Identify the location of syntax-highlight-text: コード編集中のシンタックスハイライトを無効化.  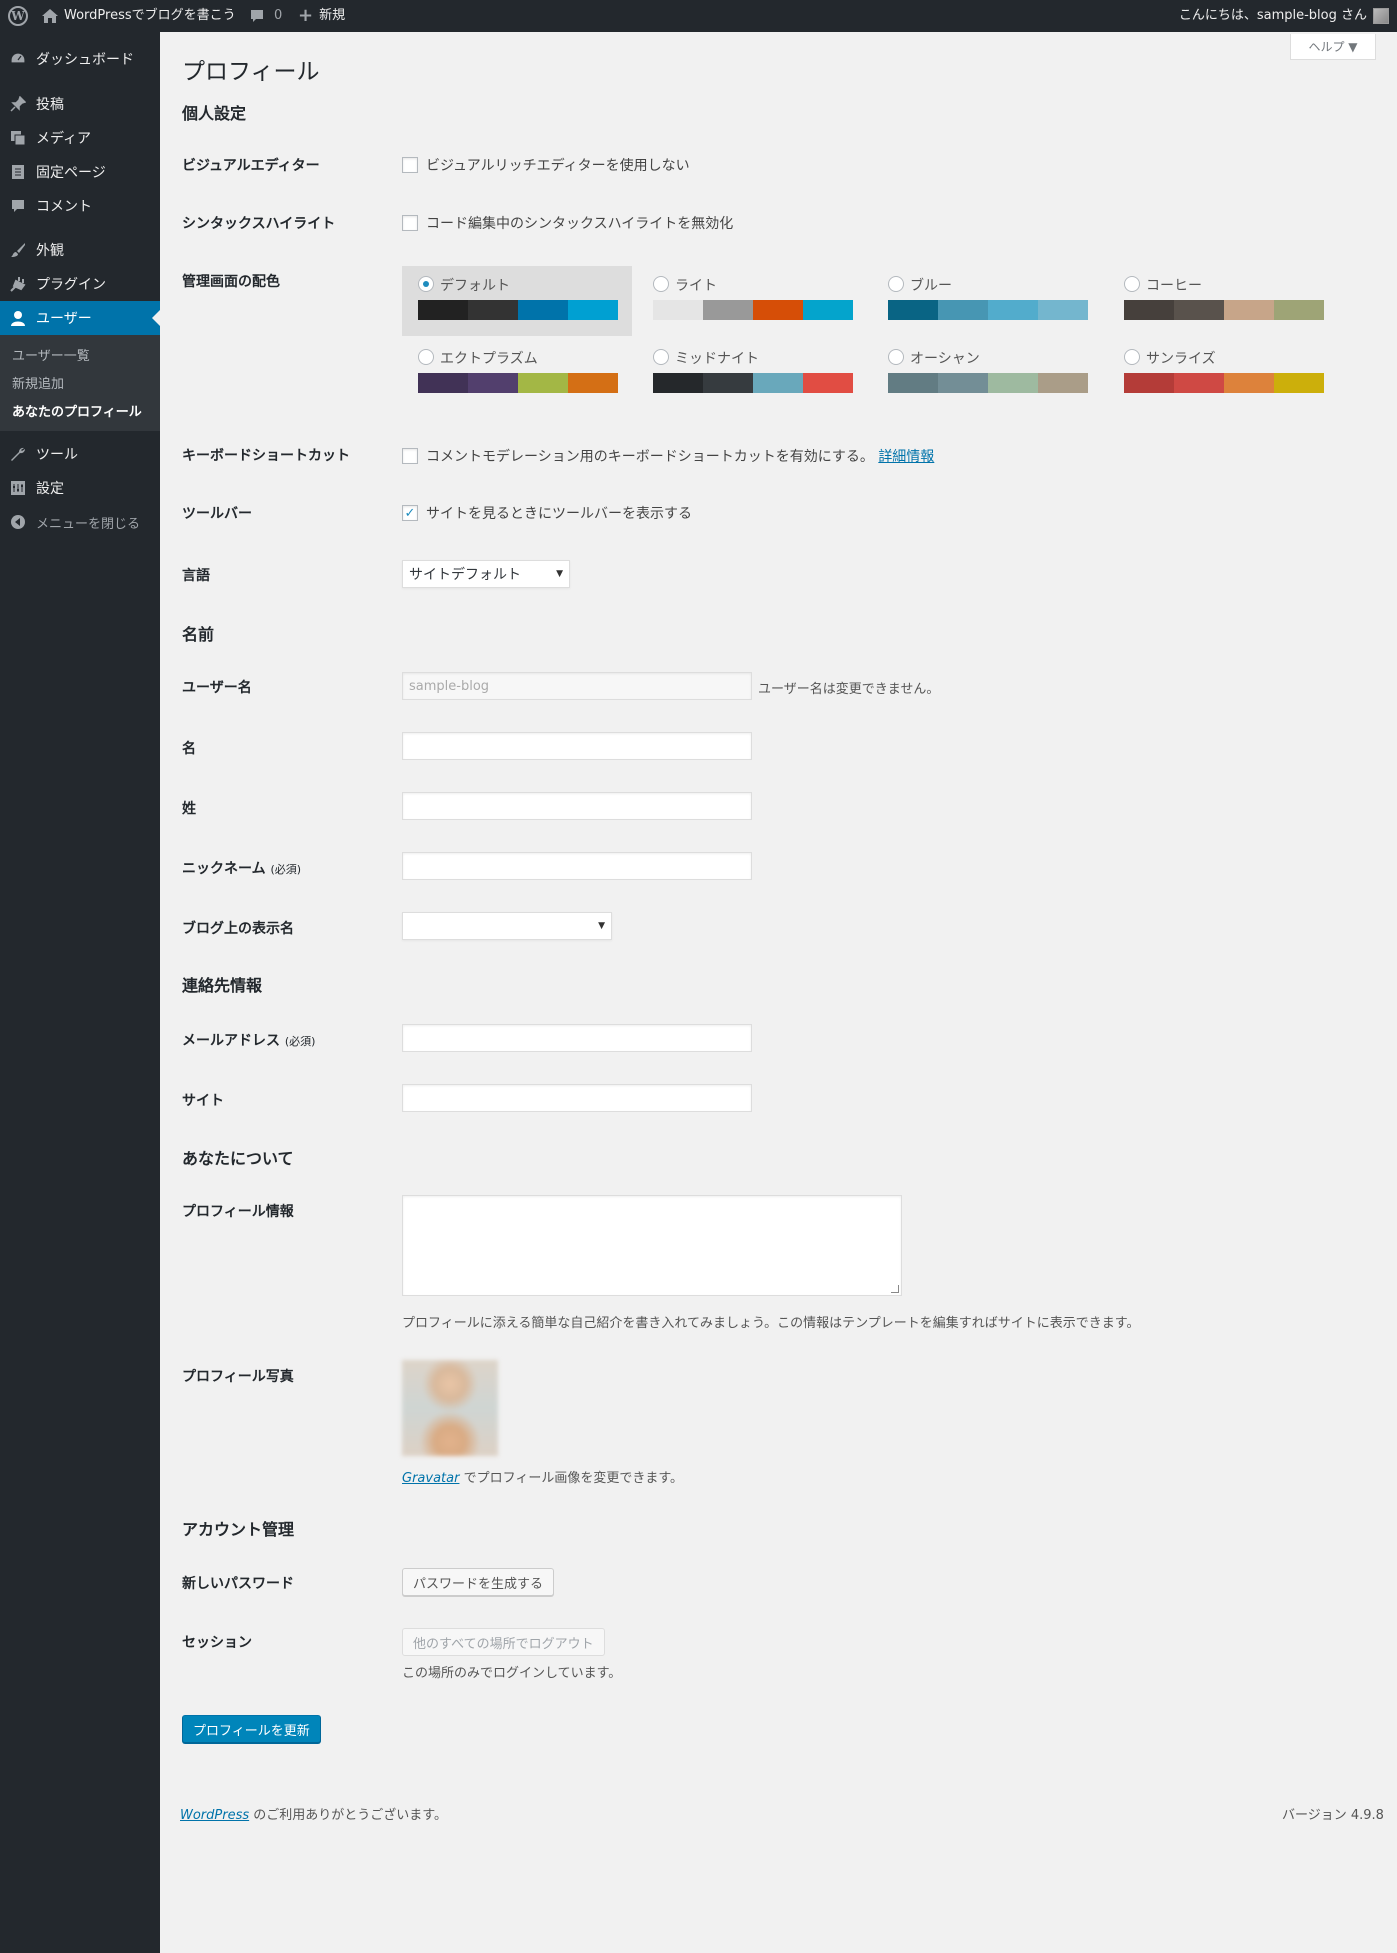
(580, 224).